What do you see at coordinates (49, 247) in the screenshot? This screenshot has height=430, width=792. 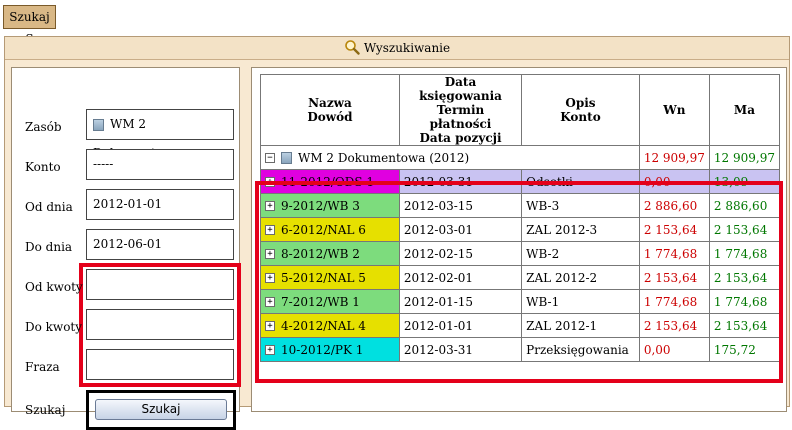 I see `do-dnia-label: Do dnia` at bounding box center [49, 247].